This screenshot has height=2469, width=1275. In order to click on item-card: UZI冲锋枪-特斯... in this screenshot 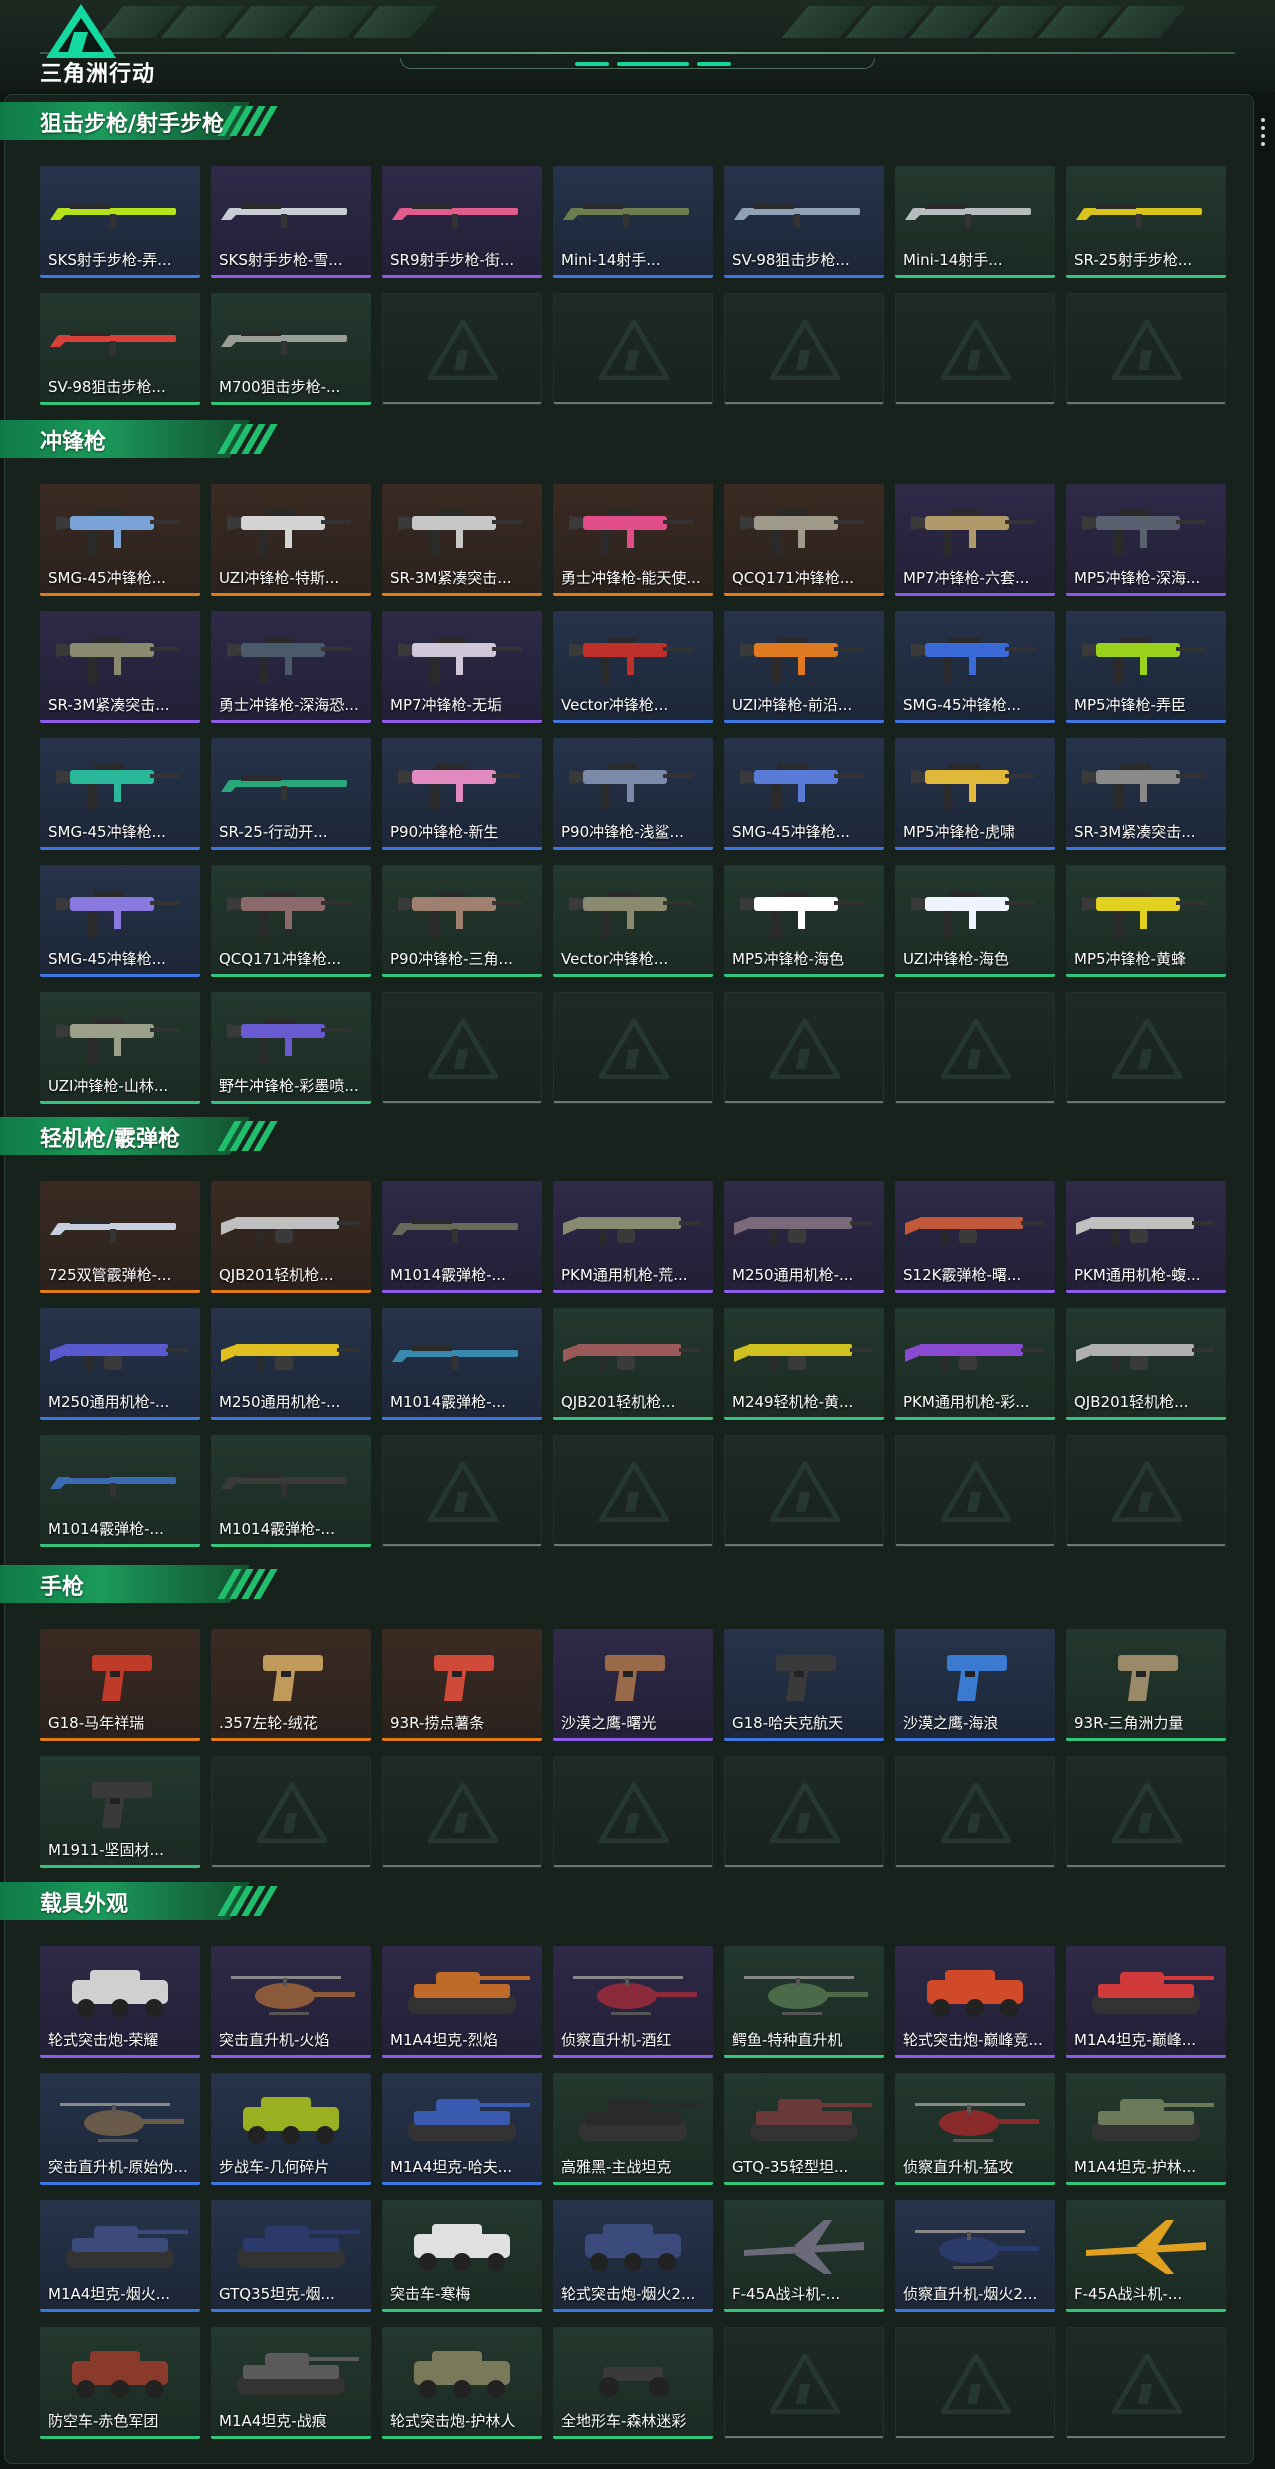, I will do `click(291, 540)`.